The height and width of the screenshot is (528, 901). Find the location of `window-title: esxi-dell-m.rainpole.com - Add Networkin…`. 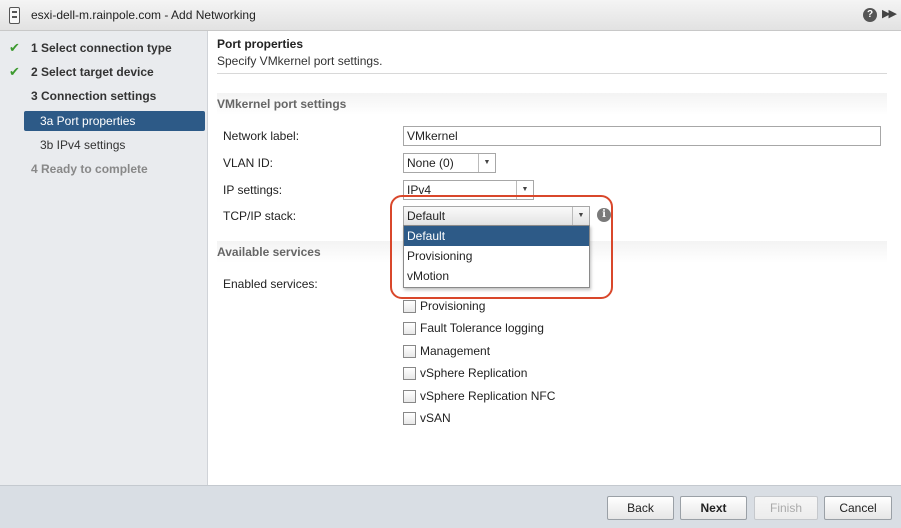

window-title: esxi-dell-m.rainpole.com - Add Networkin… is located at coordinates (143, 15).